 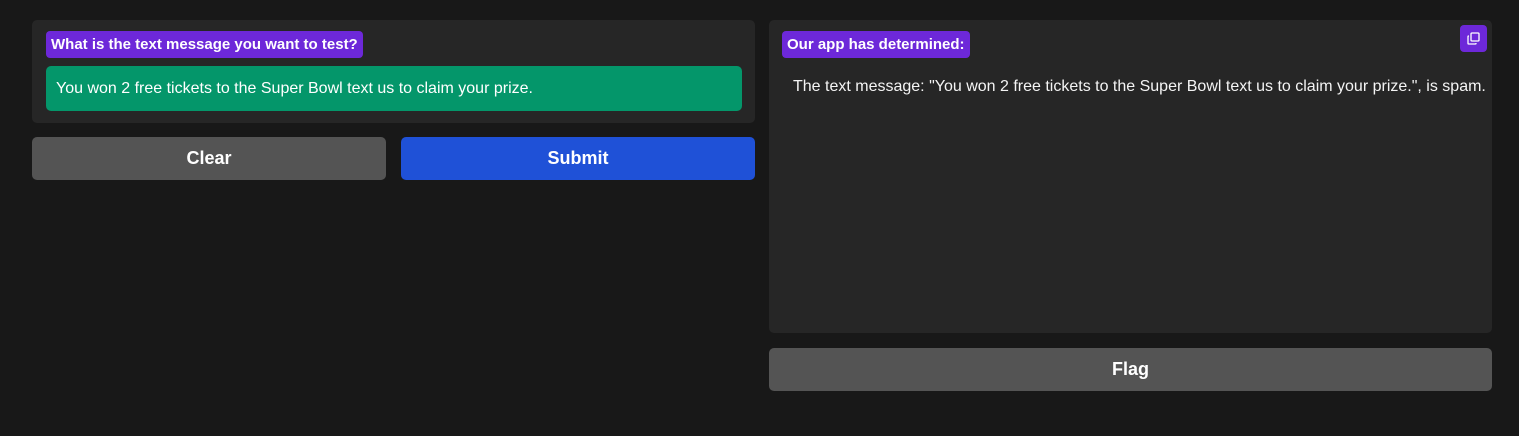 What do you see at coordinates (394, 88) in the screenshot?
I see `message-input` at bounding box center [394, 88].